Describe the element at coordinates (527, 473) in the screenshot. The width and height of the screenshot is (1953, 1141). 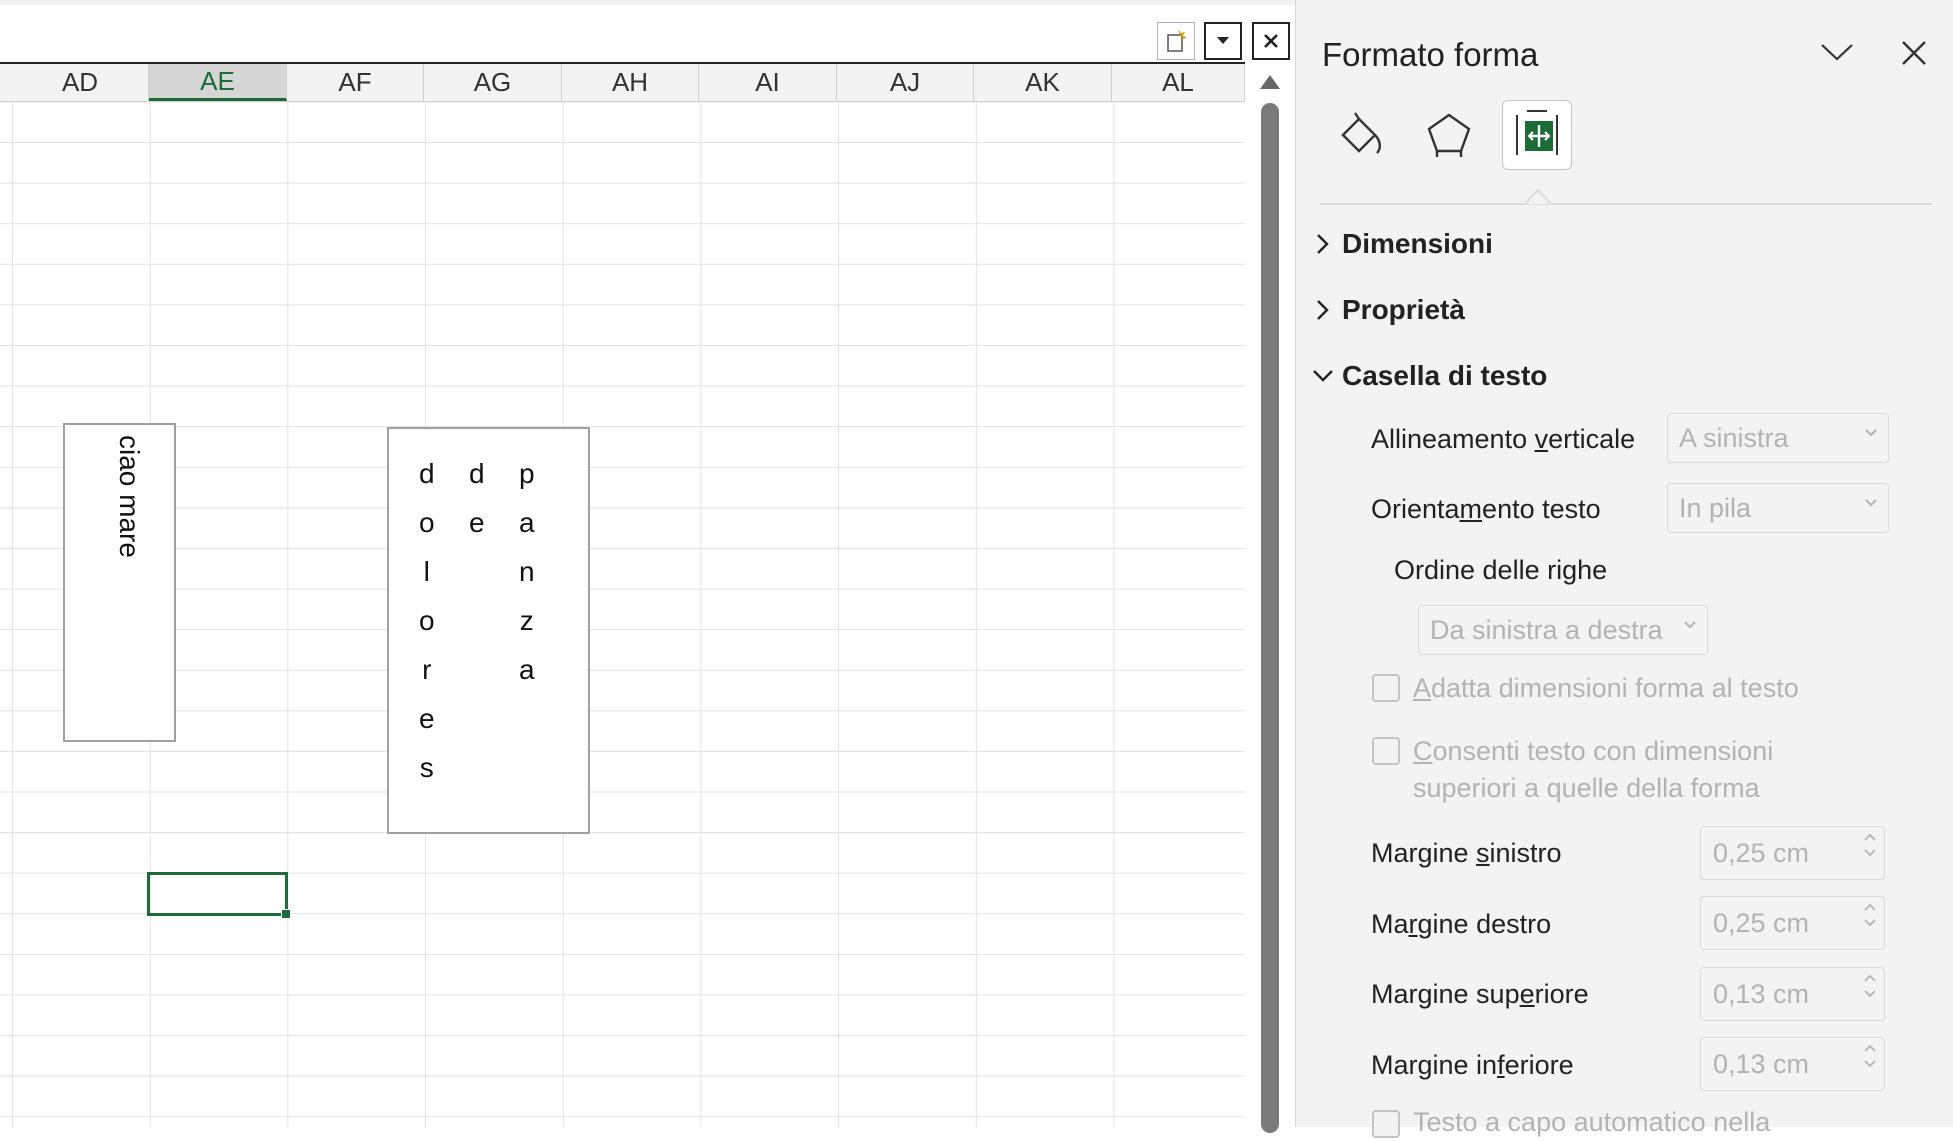
I see `stacked-char: p` at that location.